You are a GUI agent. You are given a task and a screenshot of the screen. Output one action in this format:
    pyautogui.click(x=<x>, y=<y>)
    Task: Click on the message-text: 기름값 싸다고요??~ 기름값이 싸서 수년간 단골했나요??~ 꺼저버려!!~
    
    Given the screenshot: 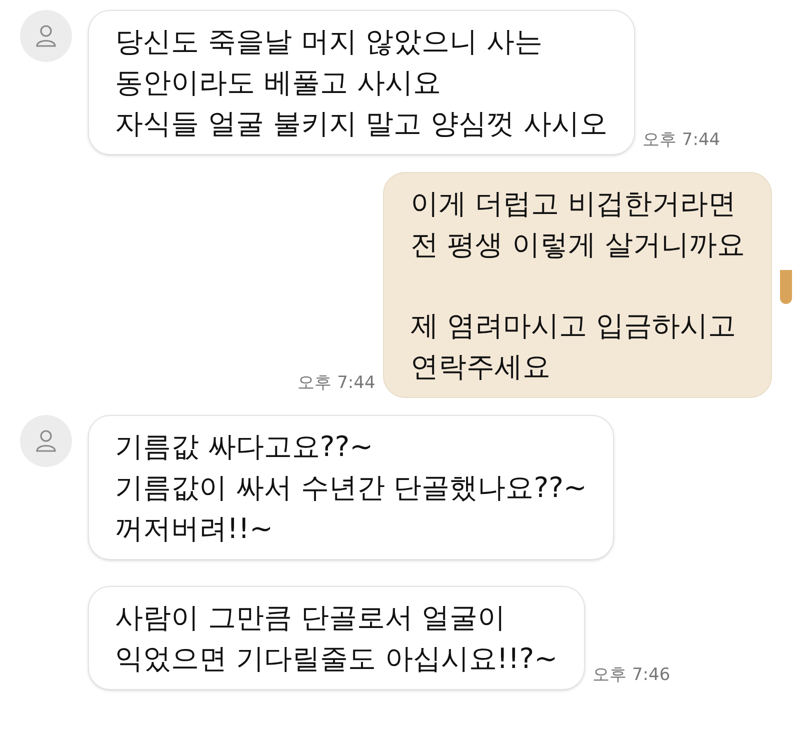 What is the action you would take?
    pyautogui.click(x=351, y=488)
    